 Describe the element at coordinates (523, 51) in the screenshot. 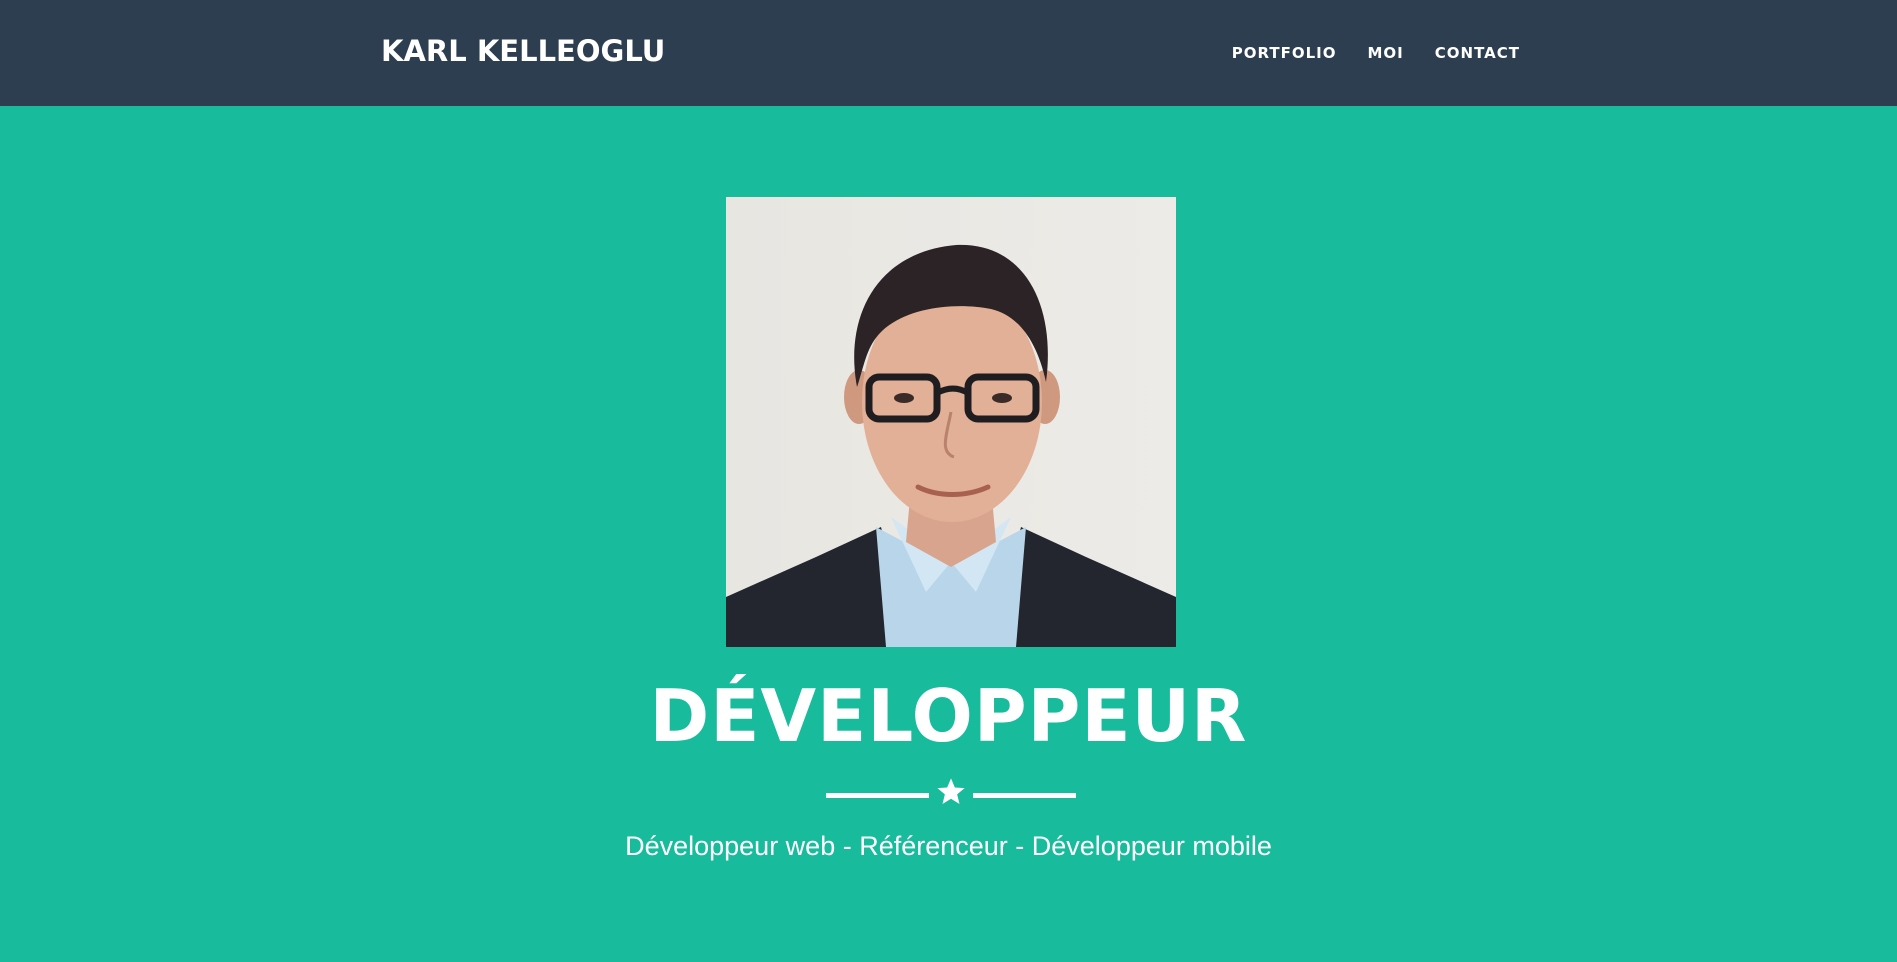

I see `brand-link: KARL KELLEOGLU` at that location.